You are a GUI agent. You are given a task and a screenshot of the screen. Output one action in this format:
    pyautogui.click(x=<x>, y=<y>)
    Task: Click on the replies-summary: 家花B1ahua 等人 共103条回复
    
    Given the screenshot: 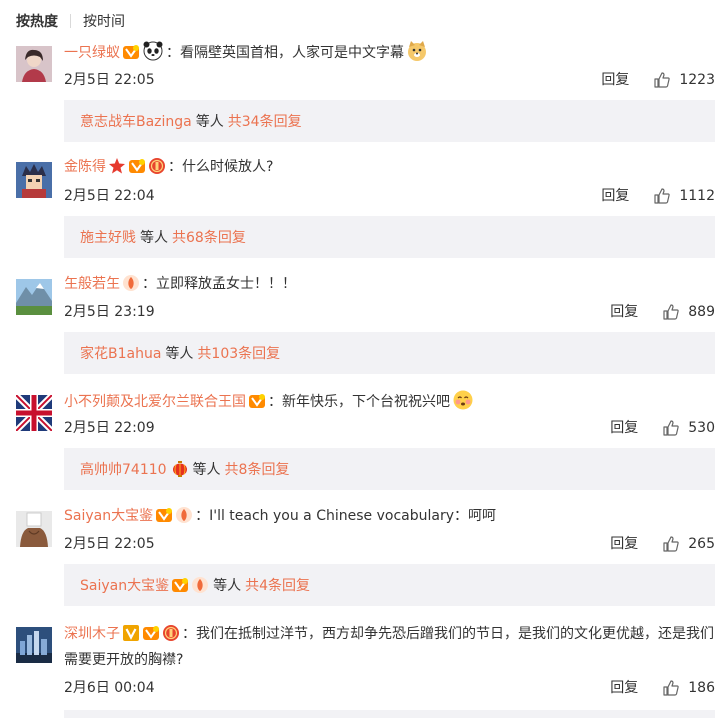 What is the action you would take?
    pyautogui.click(x=389, y=353)
    